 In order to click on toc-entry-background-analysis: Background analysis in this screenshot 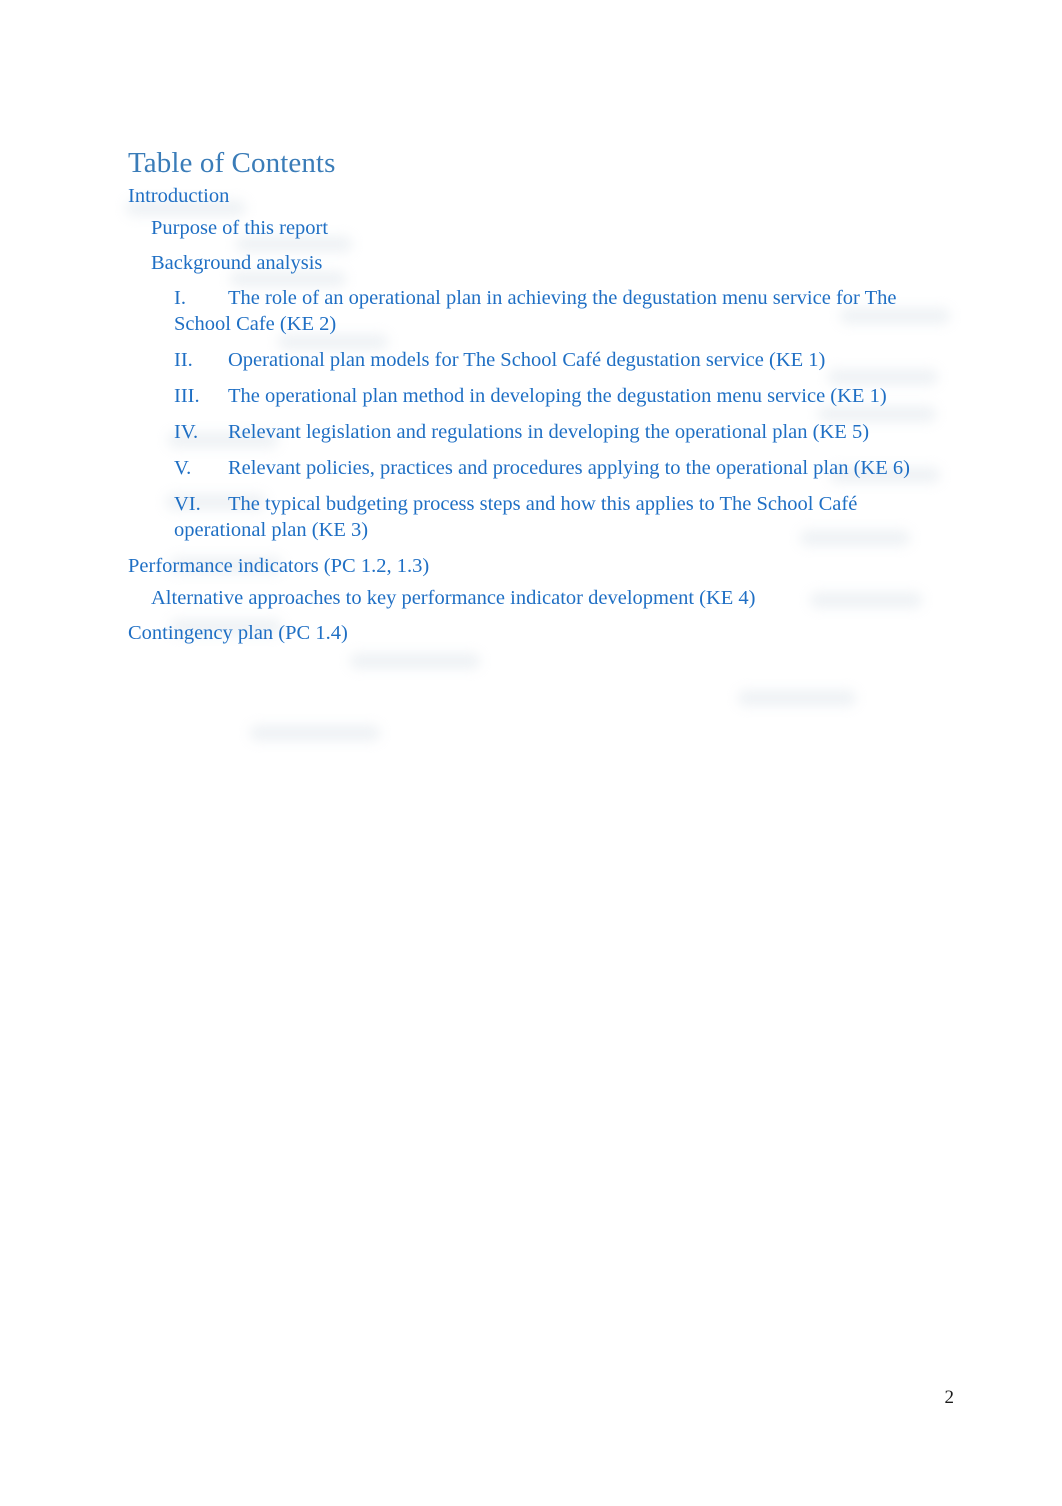, I will do `click(531, 263)`.